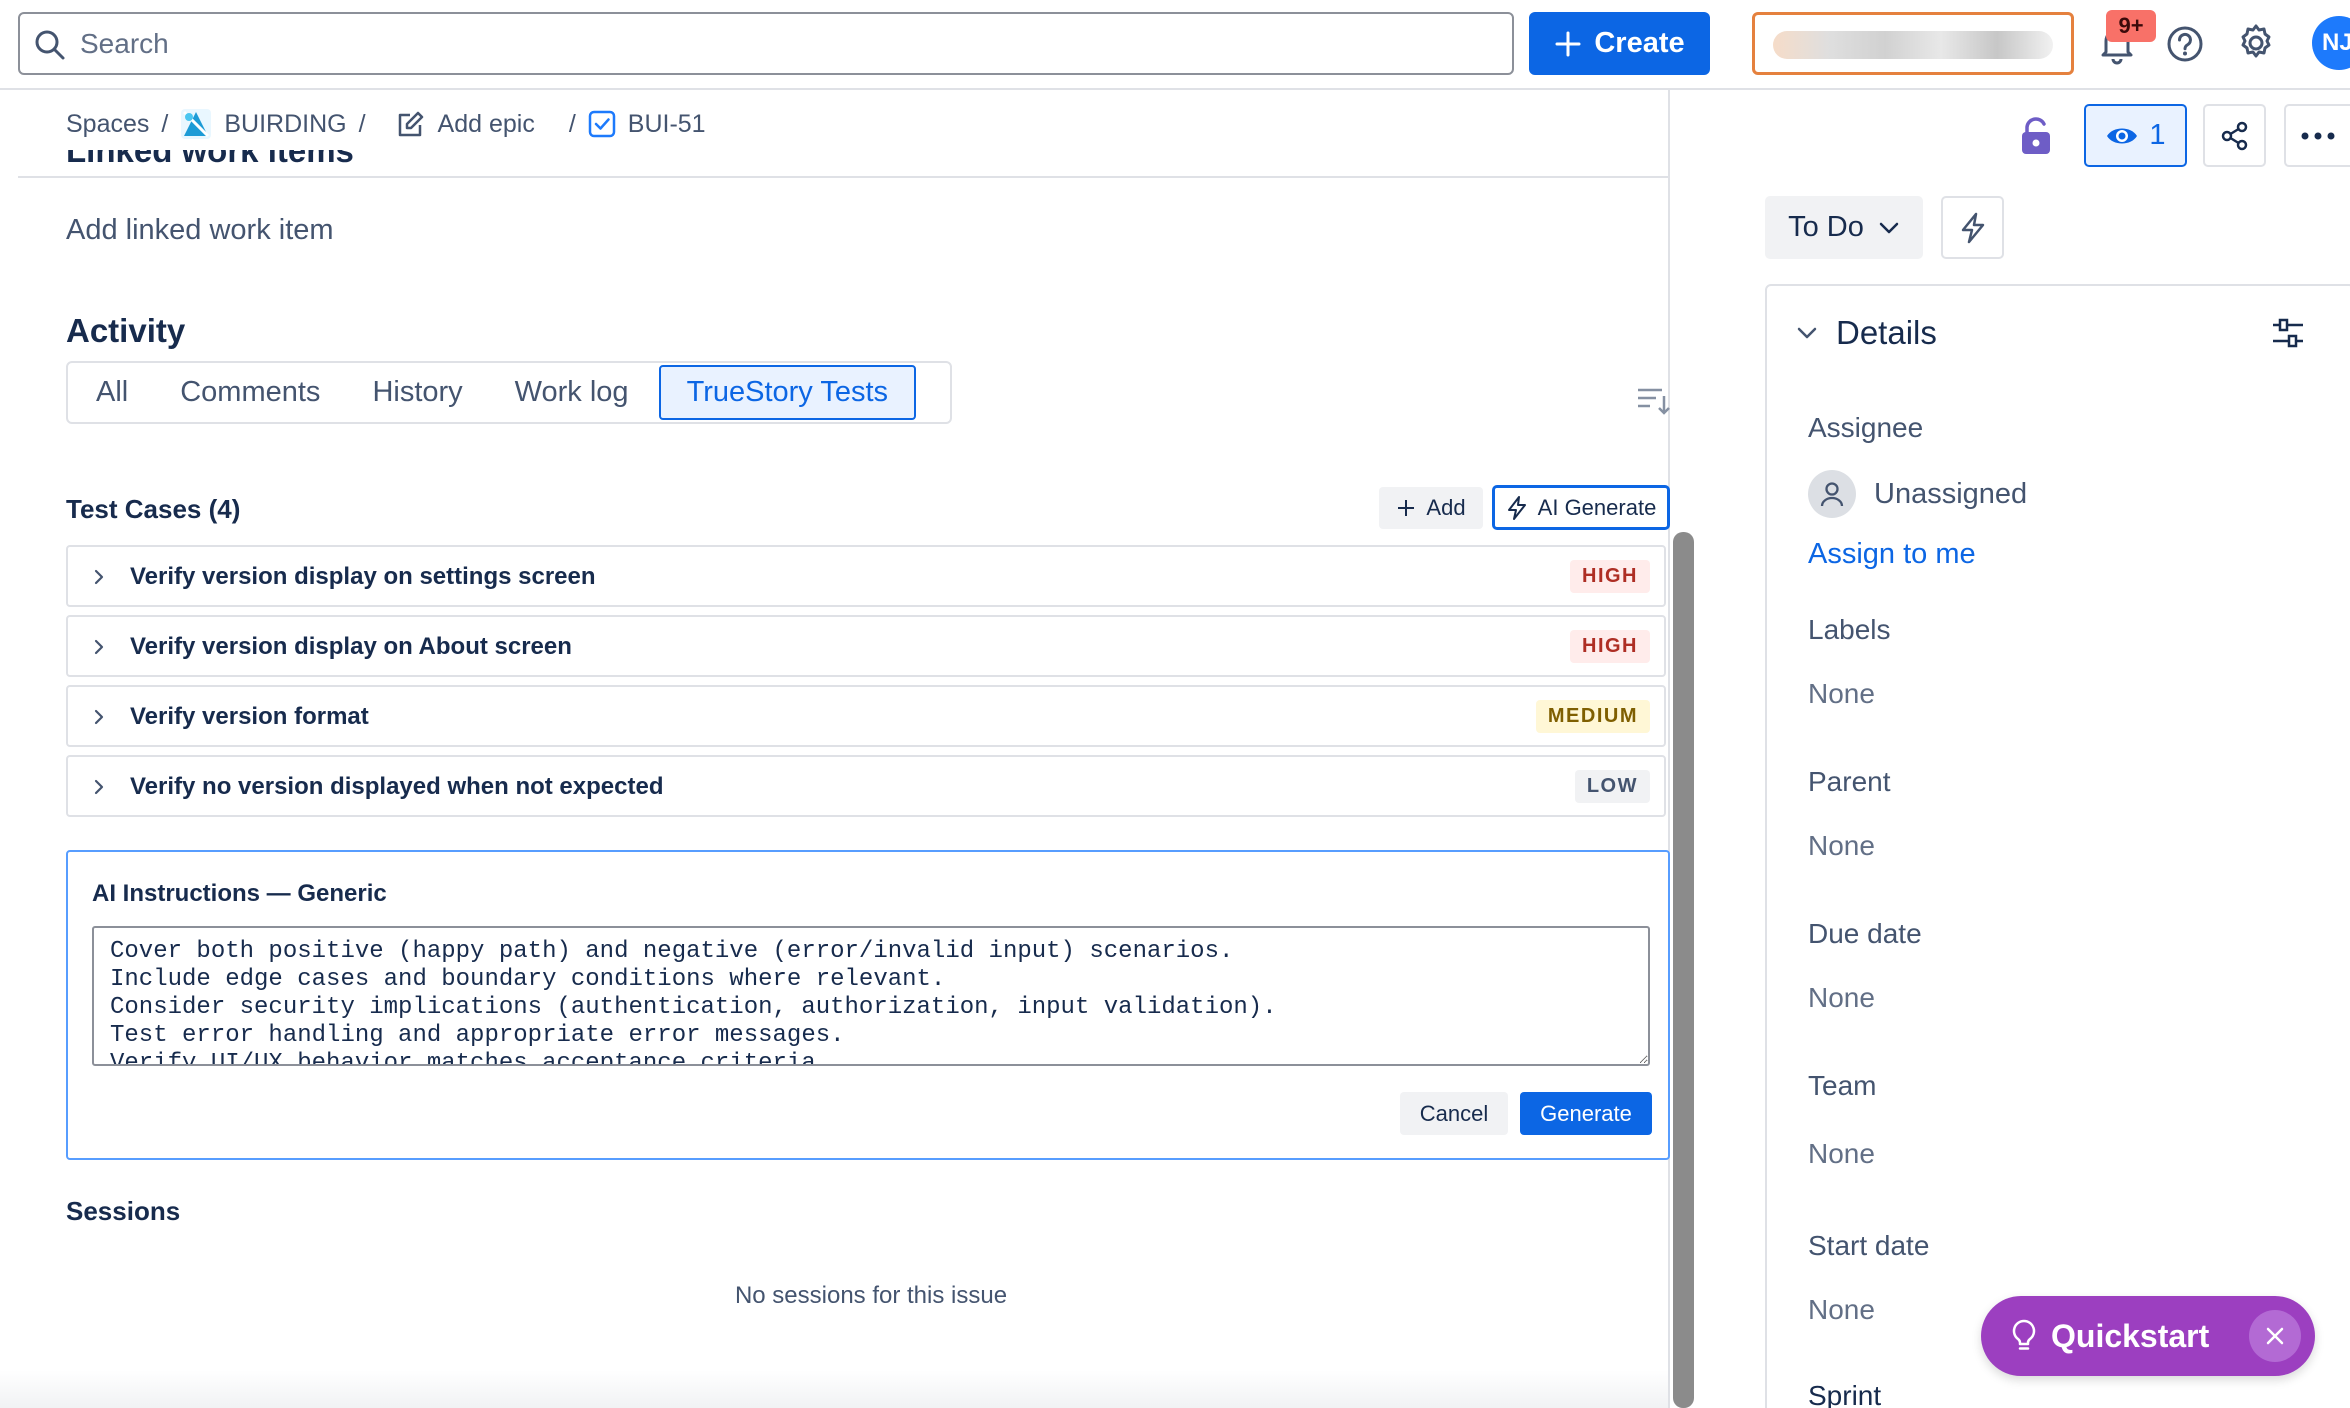  I want to click on team-label: Team, so click(1842, 1085).